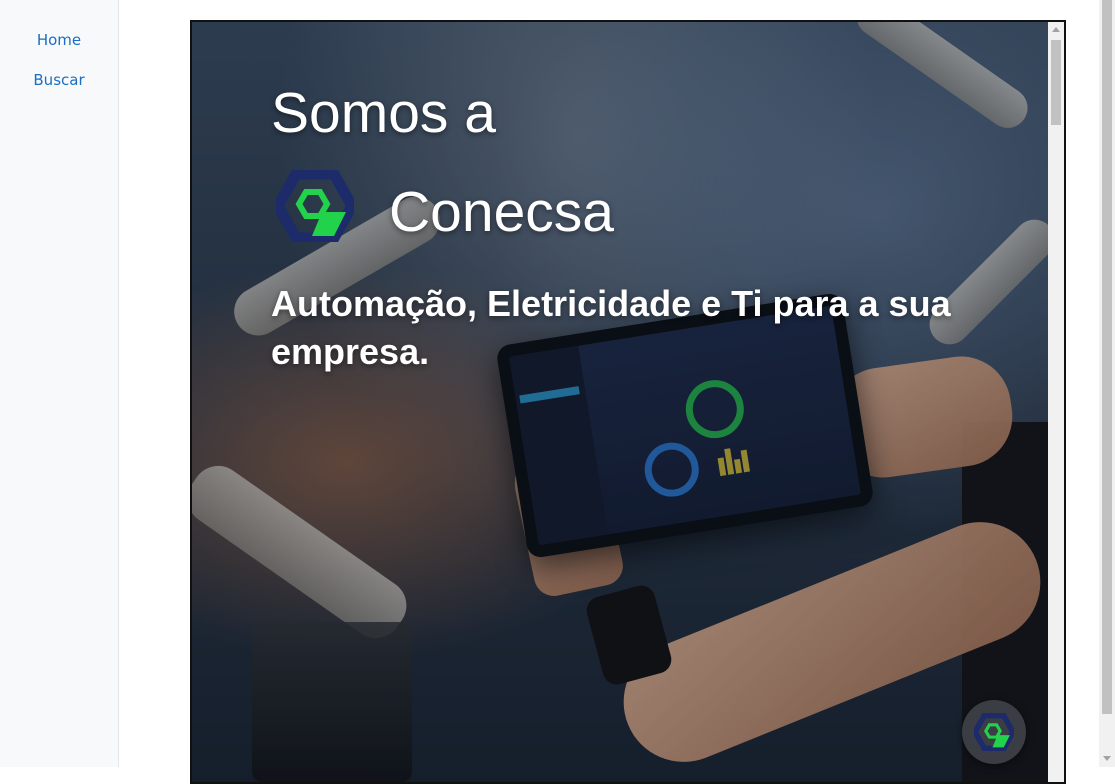  What do you see at coordinates (1107, 758) in the screenshot?
I see `scroll-down-icon` at bounding box center [1107, 758].